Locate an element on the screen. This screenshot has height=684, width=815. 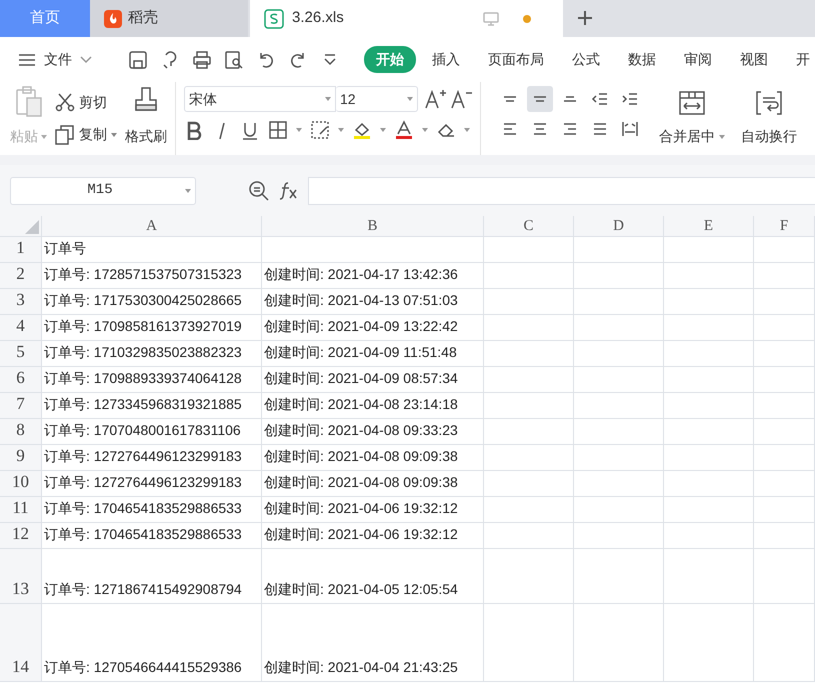
table-cell: 订单号: 1710329835023882323 is located at coordinates (152, 354).